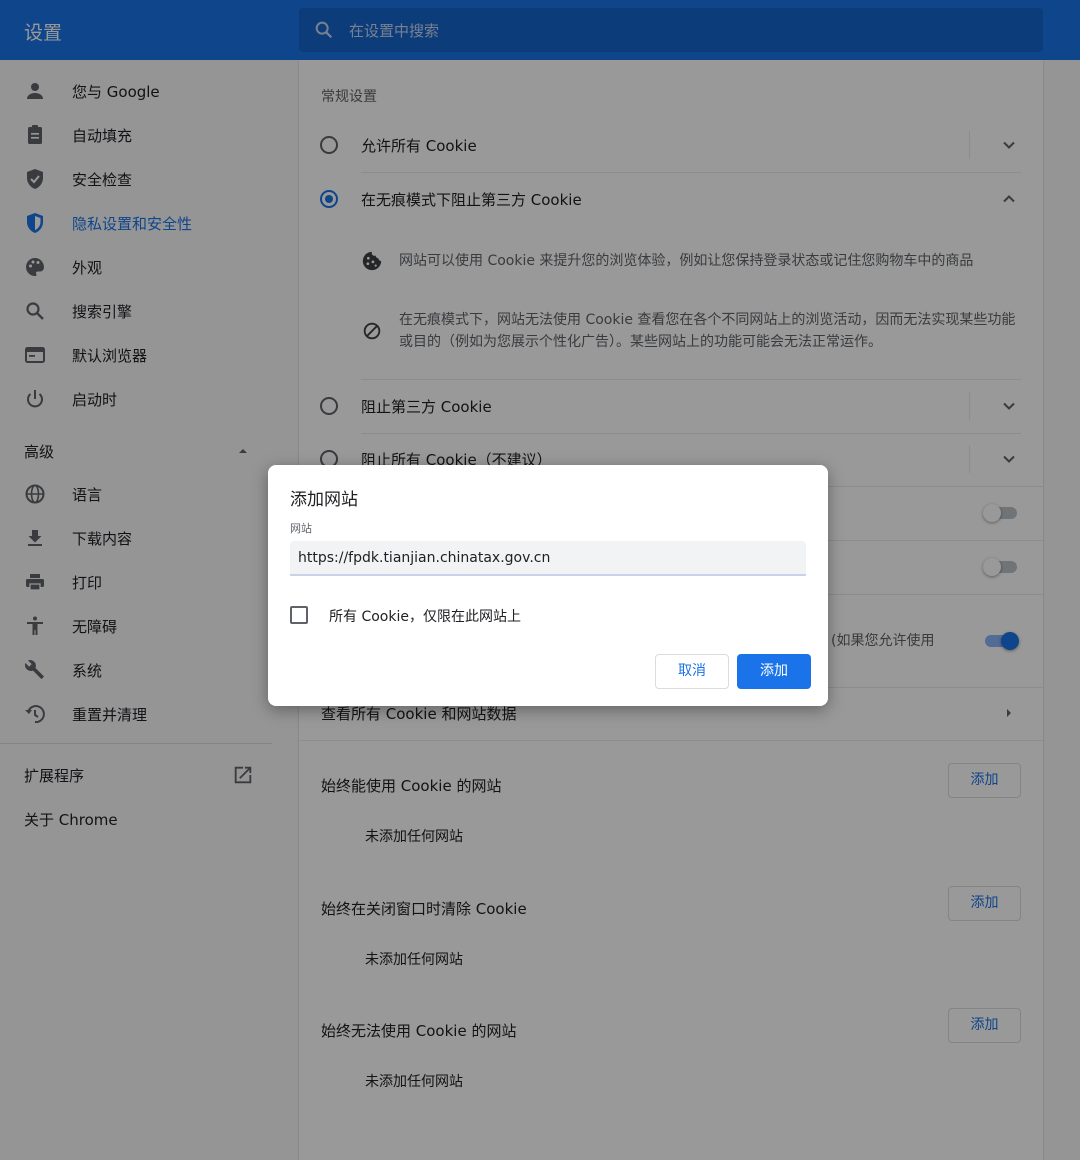 The width and height of the screenshot is (1080, 1160). I want to click on add-site-dialog: 添加网站 网站 所有 Cookie，仅限在此网站上 取消 添加, so click(548, 585).